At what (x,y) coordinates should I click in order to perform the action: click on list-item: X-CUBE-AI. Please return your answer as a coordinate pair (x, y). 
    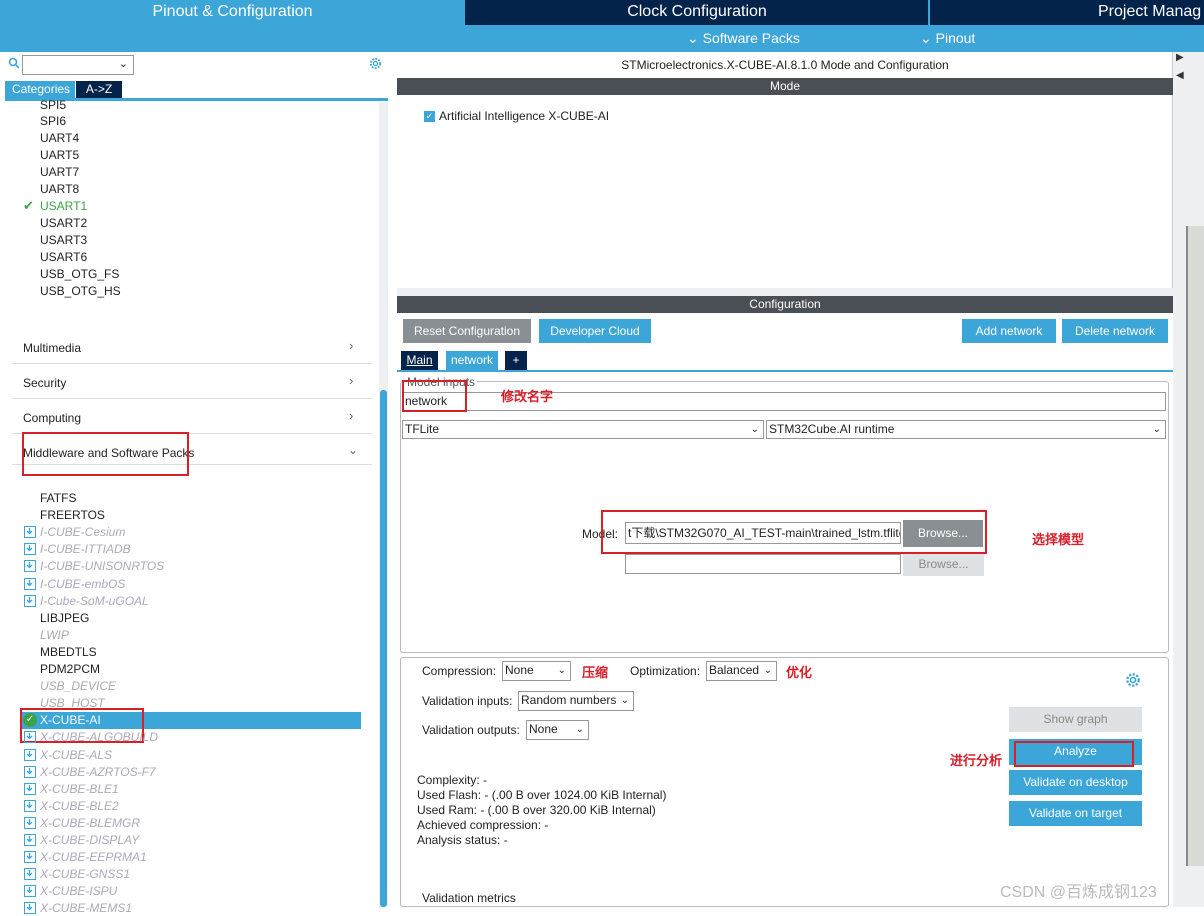
    Looking at the image, I should click on (70, 720).